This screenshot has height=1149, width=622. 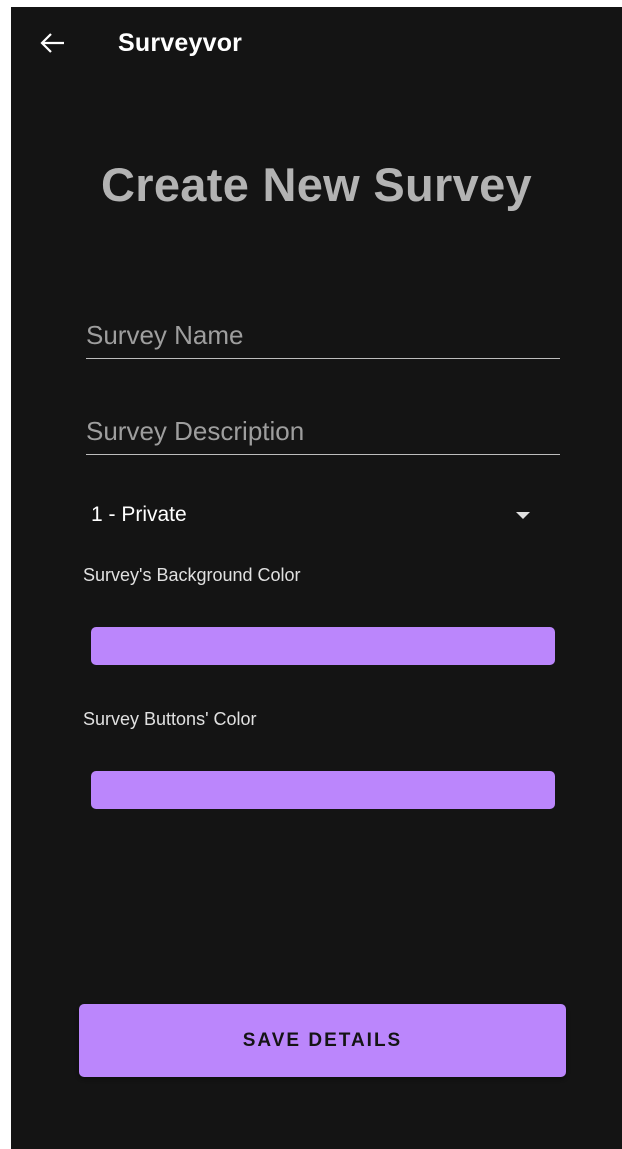 I want to click on app-bar: Surveyvor, so click(x=316, y=45).